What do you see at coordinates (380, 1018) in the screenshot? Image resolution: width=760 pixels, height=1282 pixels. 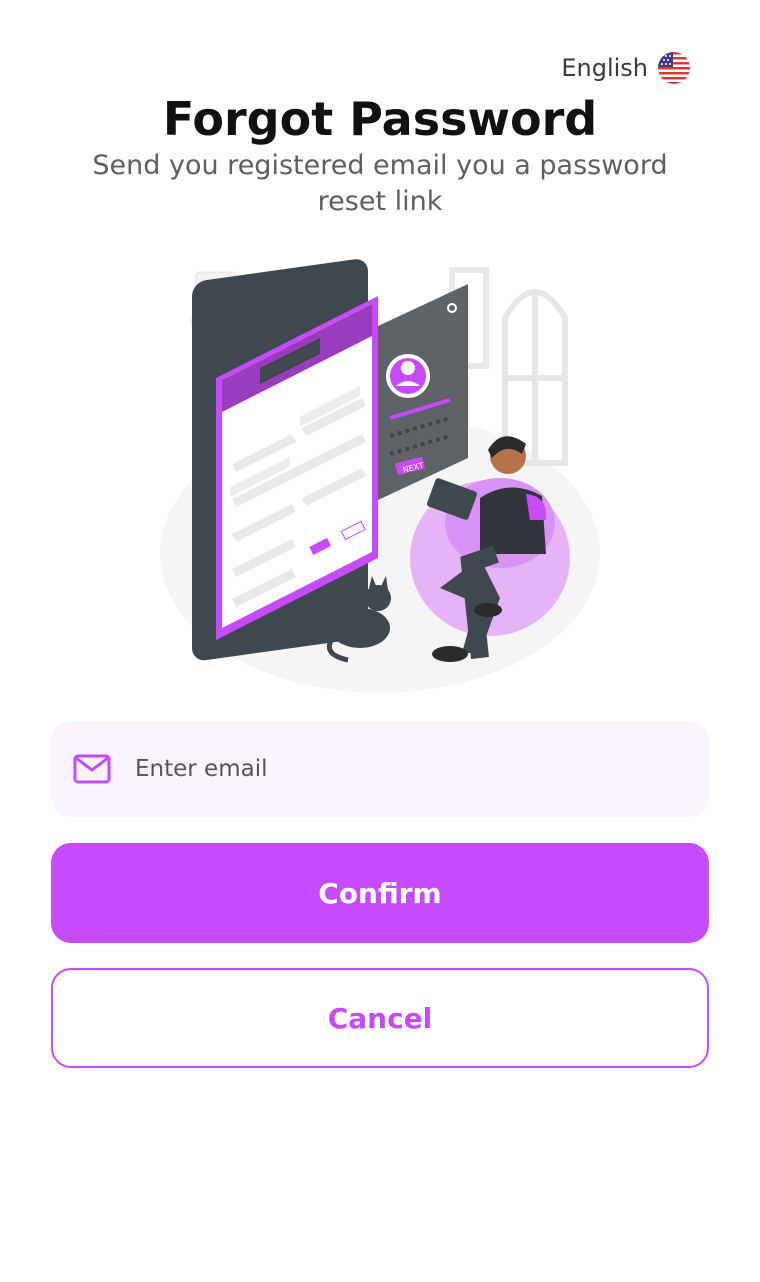 I see `cancel-button: Cancel` at bounding box center [380, 1018].